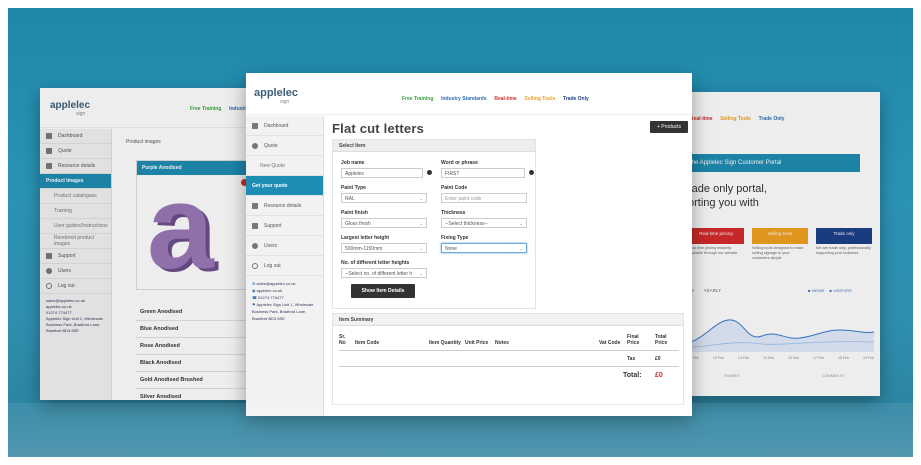 The width and height of the screenshot is (921, 465). What do you see at coordinates (743, 358) in the screenshot?
I see `x-tick: 14 Feb` at bounding box center [743, 358].